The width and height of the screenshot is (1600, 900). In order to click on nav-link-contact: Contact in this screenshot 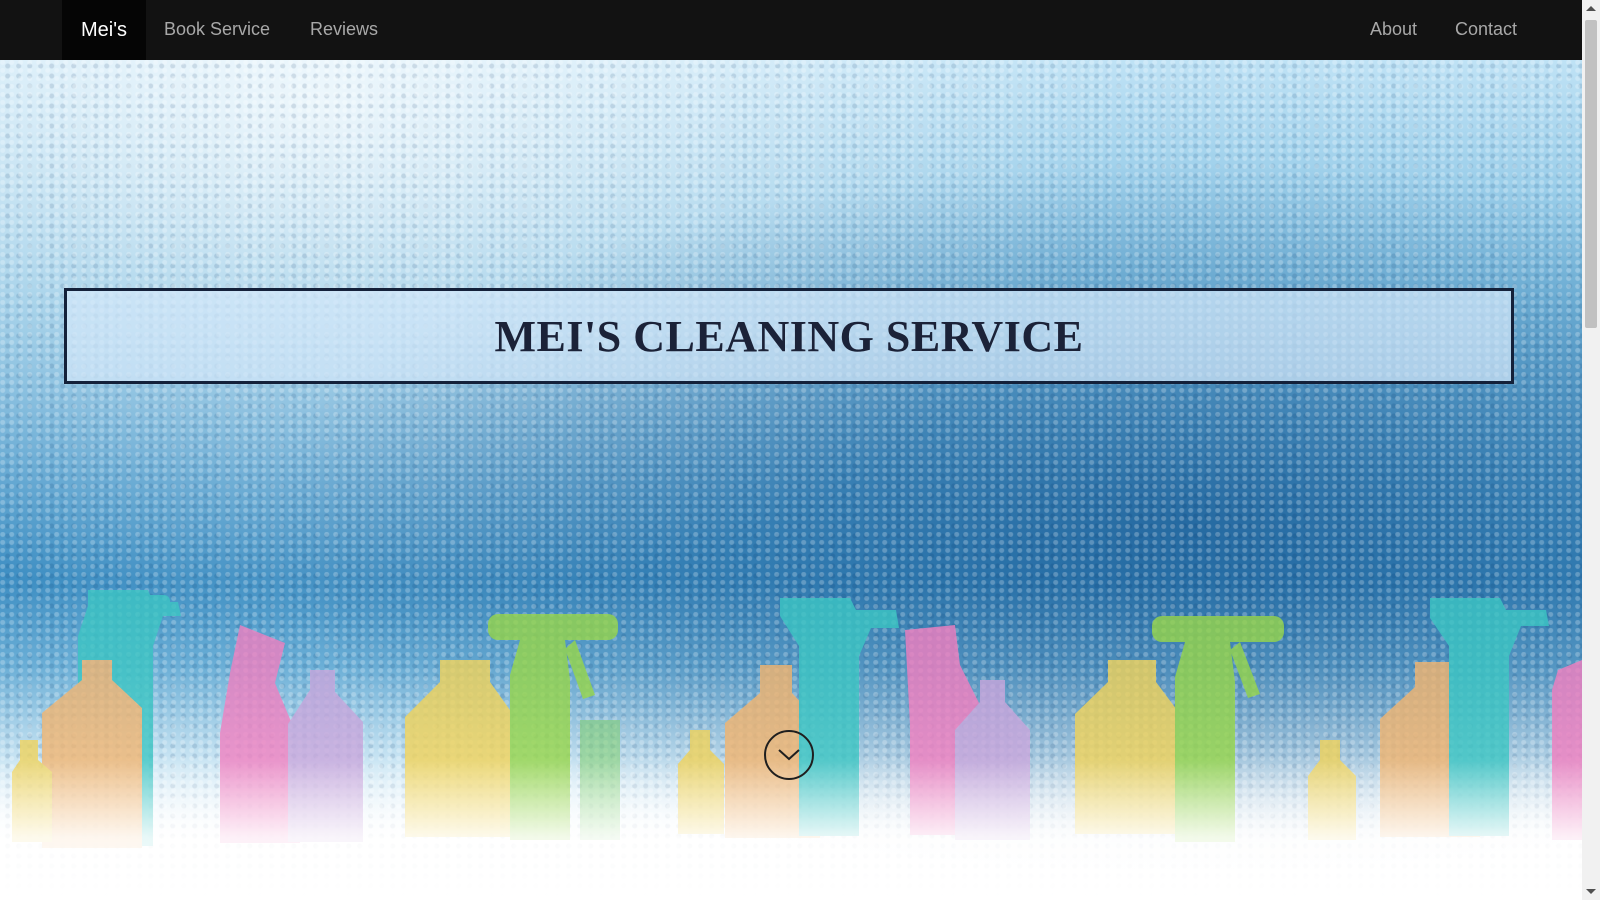, I will do `click(1486, 30)`.